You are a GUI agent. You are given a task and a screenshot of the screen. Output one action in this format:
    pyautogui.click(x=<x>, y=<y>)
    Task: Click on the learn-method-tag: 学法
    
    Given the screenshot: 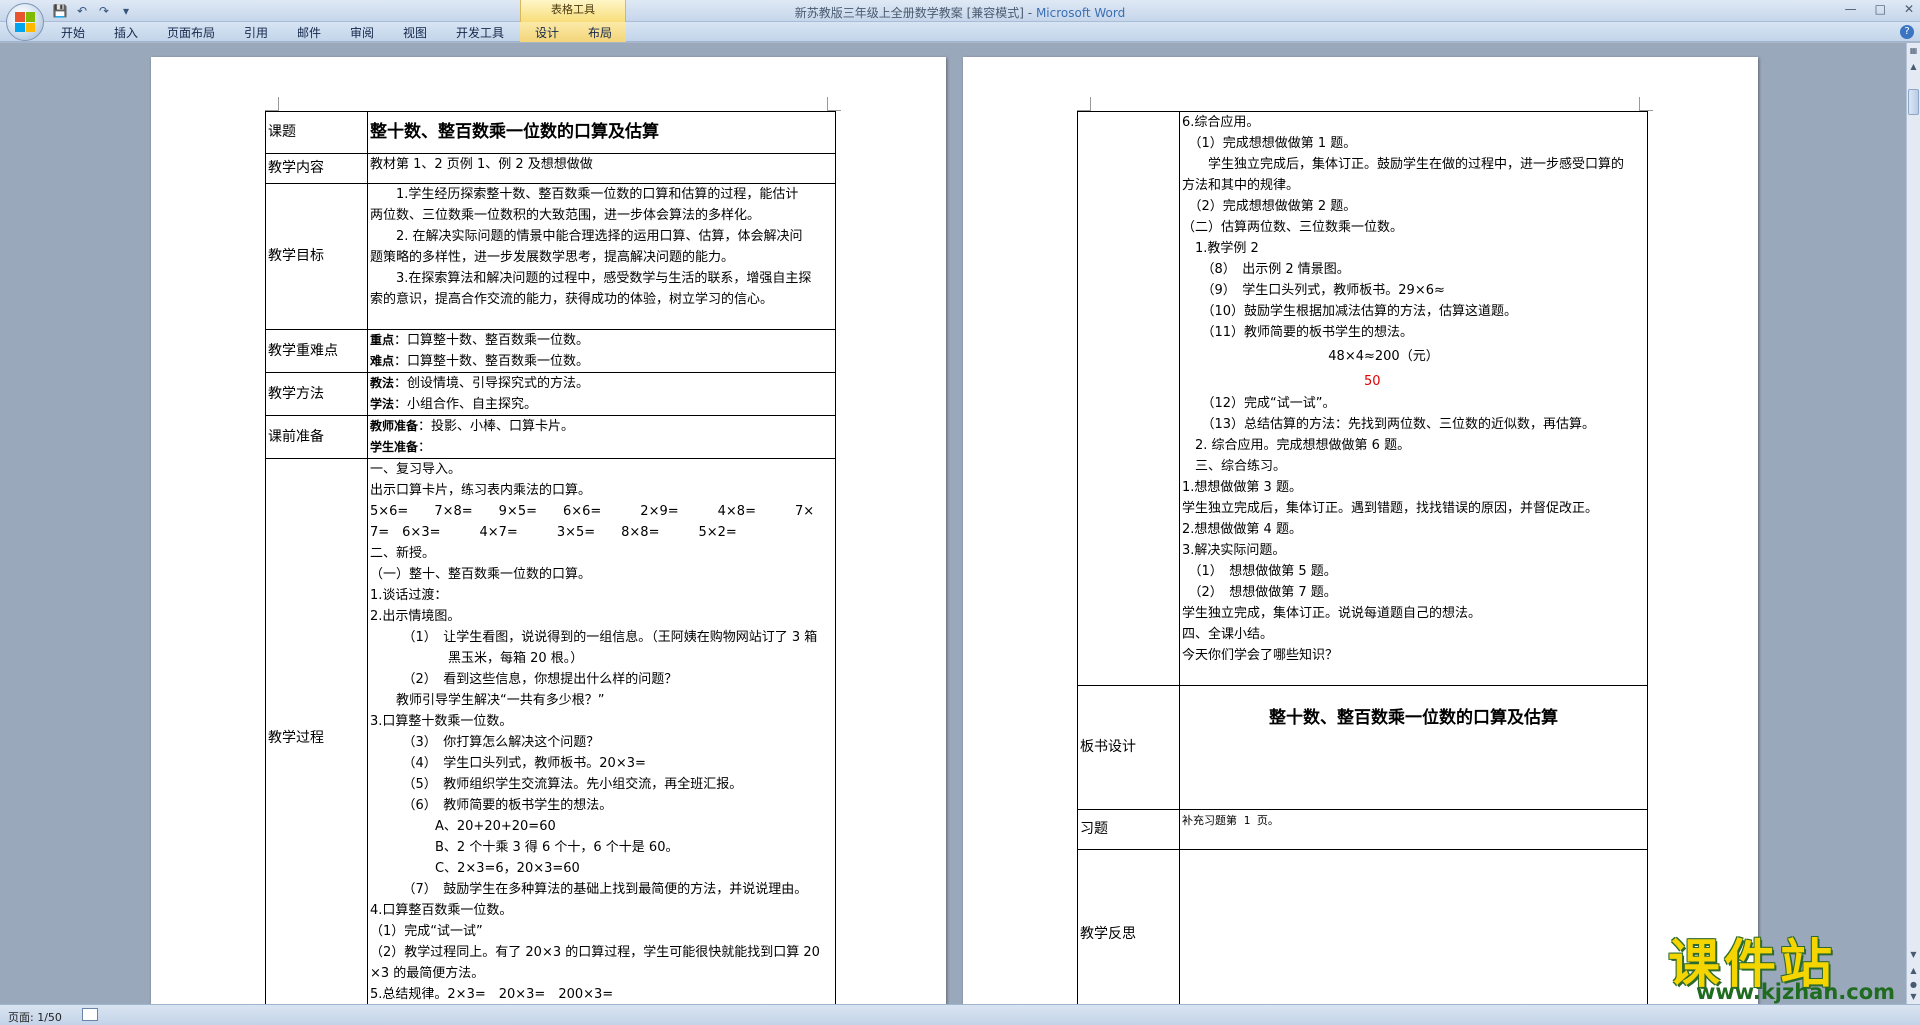 What is the action you would take?
    pyautogui.click(x=382, y=404)
    